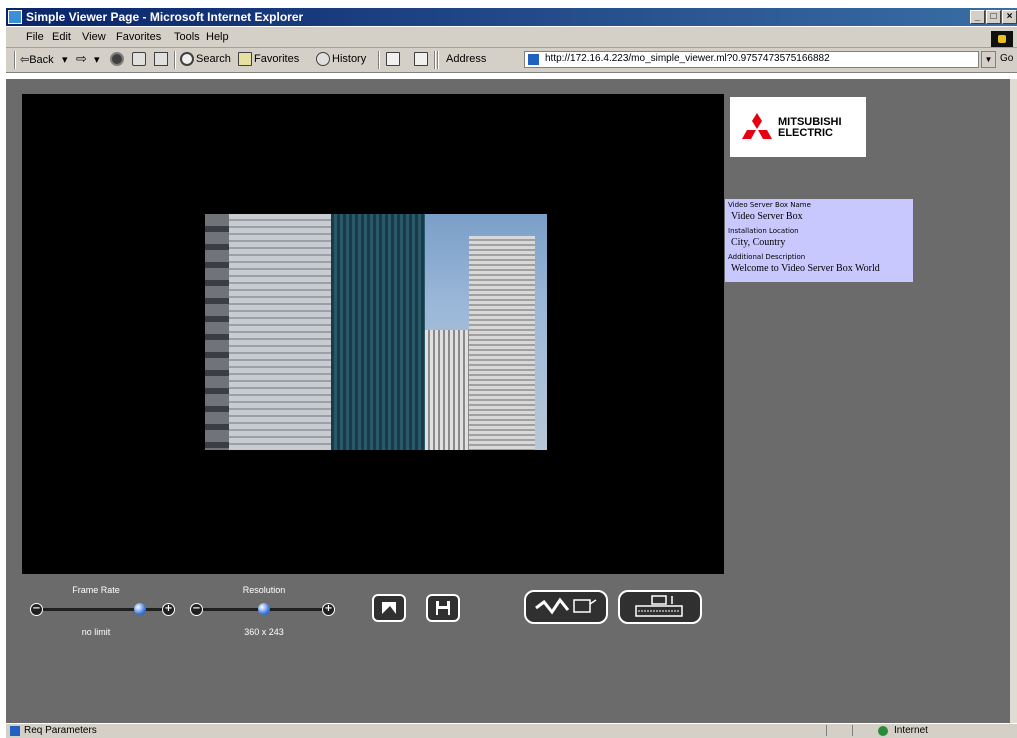 This screenshot has width=1017, height=738. What do you see at coordinates (533, 59) in the screenshot?
I see `page-icon` at bounding box center [533, 59].